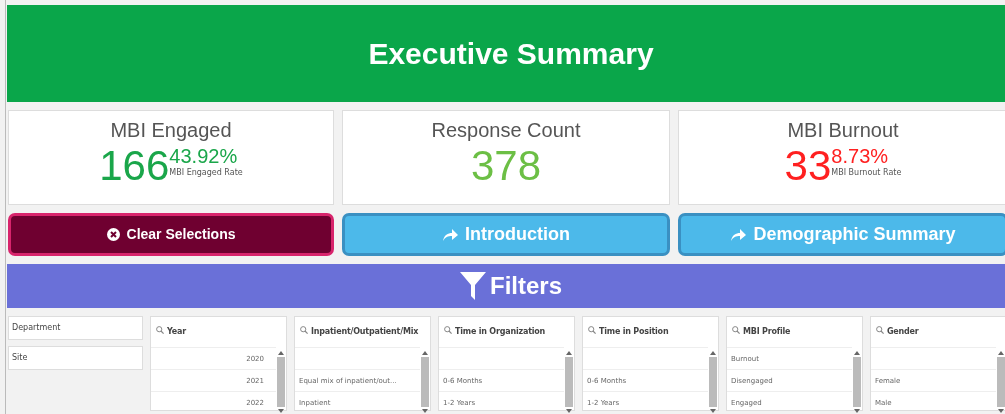 This screenshot has height=414, width=1005. Describe the element at coordinates (171, 234) in the screenshot. I see `nav-button: Clear Selections` at that location.